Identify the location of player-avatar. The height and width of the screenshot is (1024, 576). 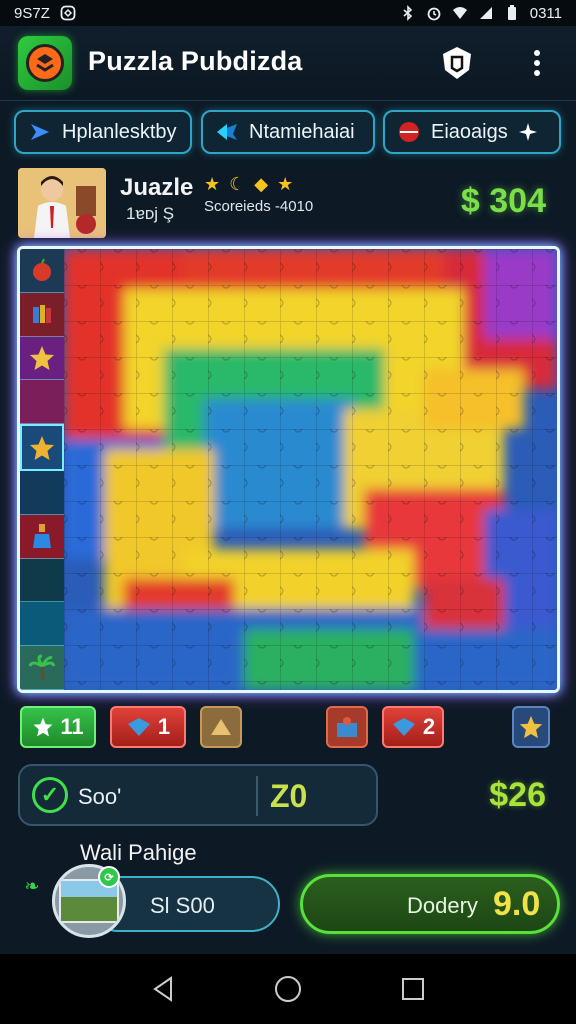
(62, 203).